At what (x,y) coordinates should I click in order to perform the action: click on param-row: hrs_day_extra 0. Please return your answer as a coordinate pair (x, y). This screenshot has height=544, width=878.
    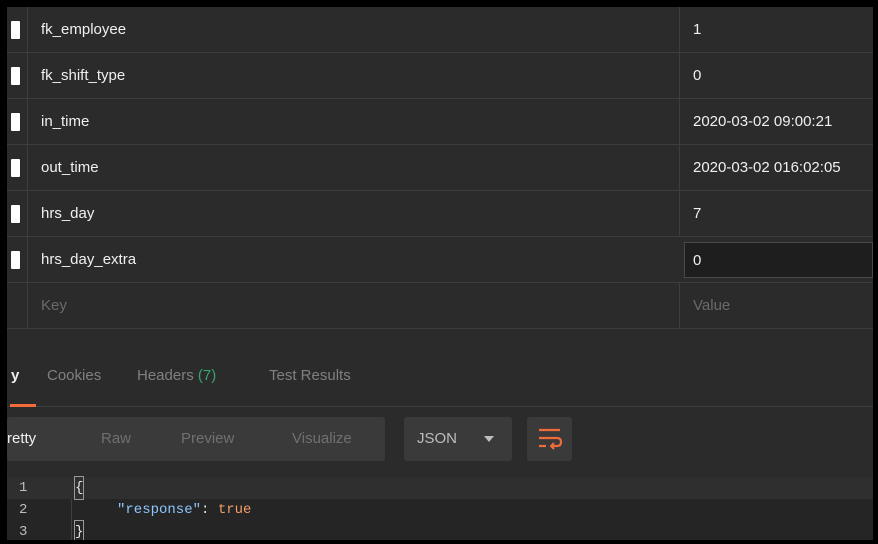
    Looking at the image, I should click on (440, 260).